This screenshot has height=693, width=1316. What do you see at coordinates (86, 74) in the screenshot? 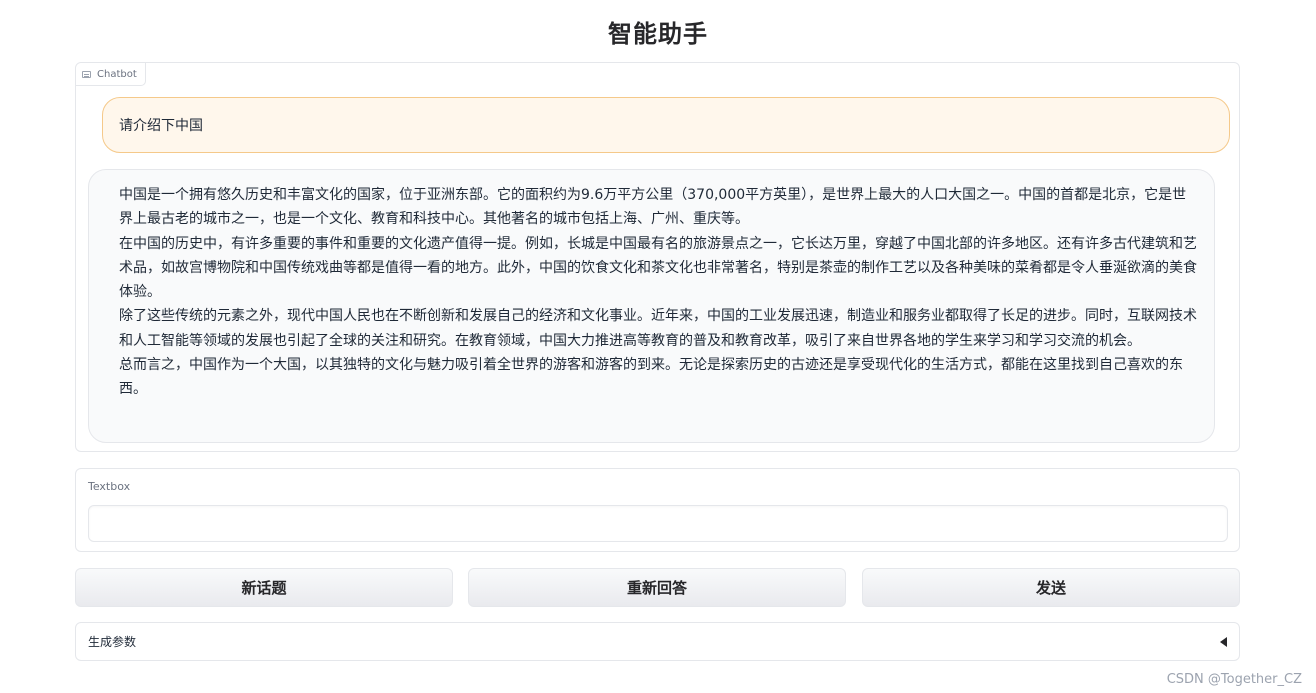
I see `chat-bubble-icon` at bounding box center [86, 74].